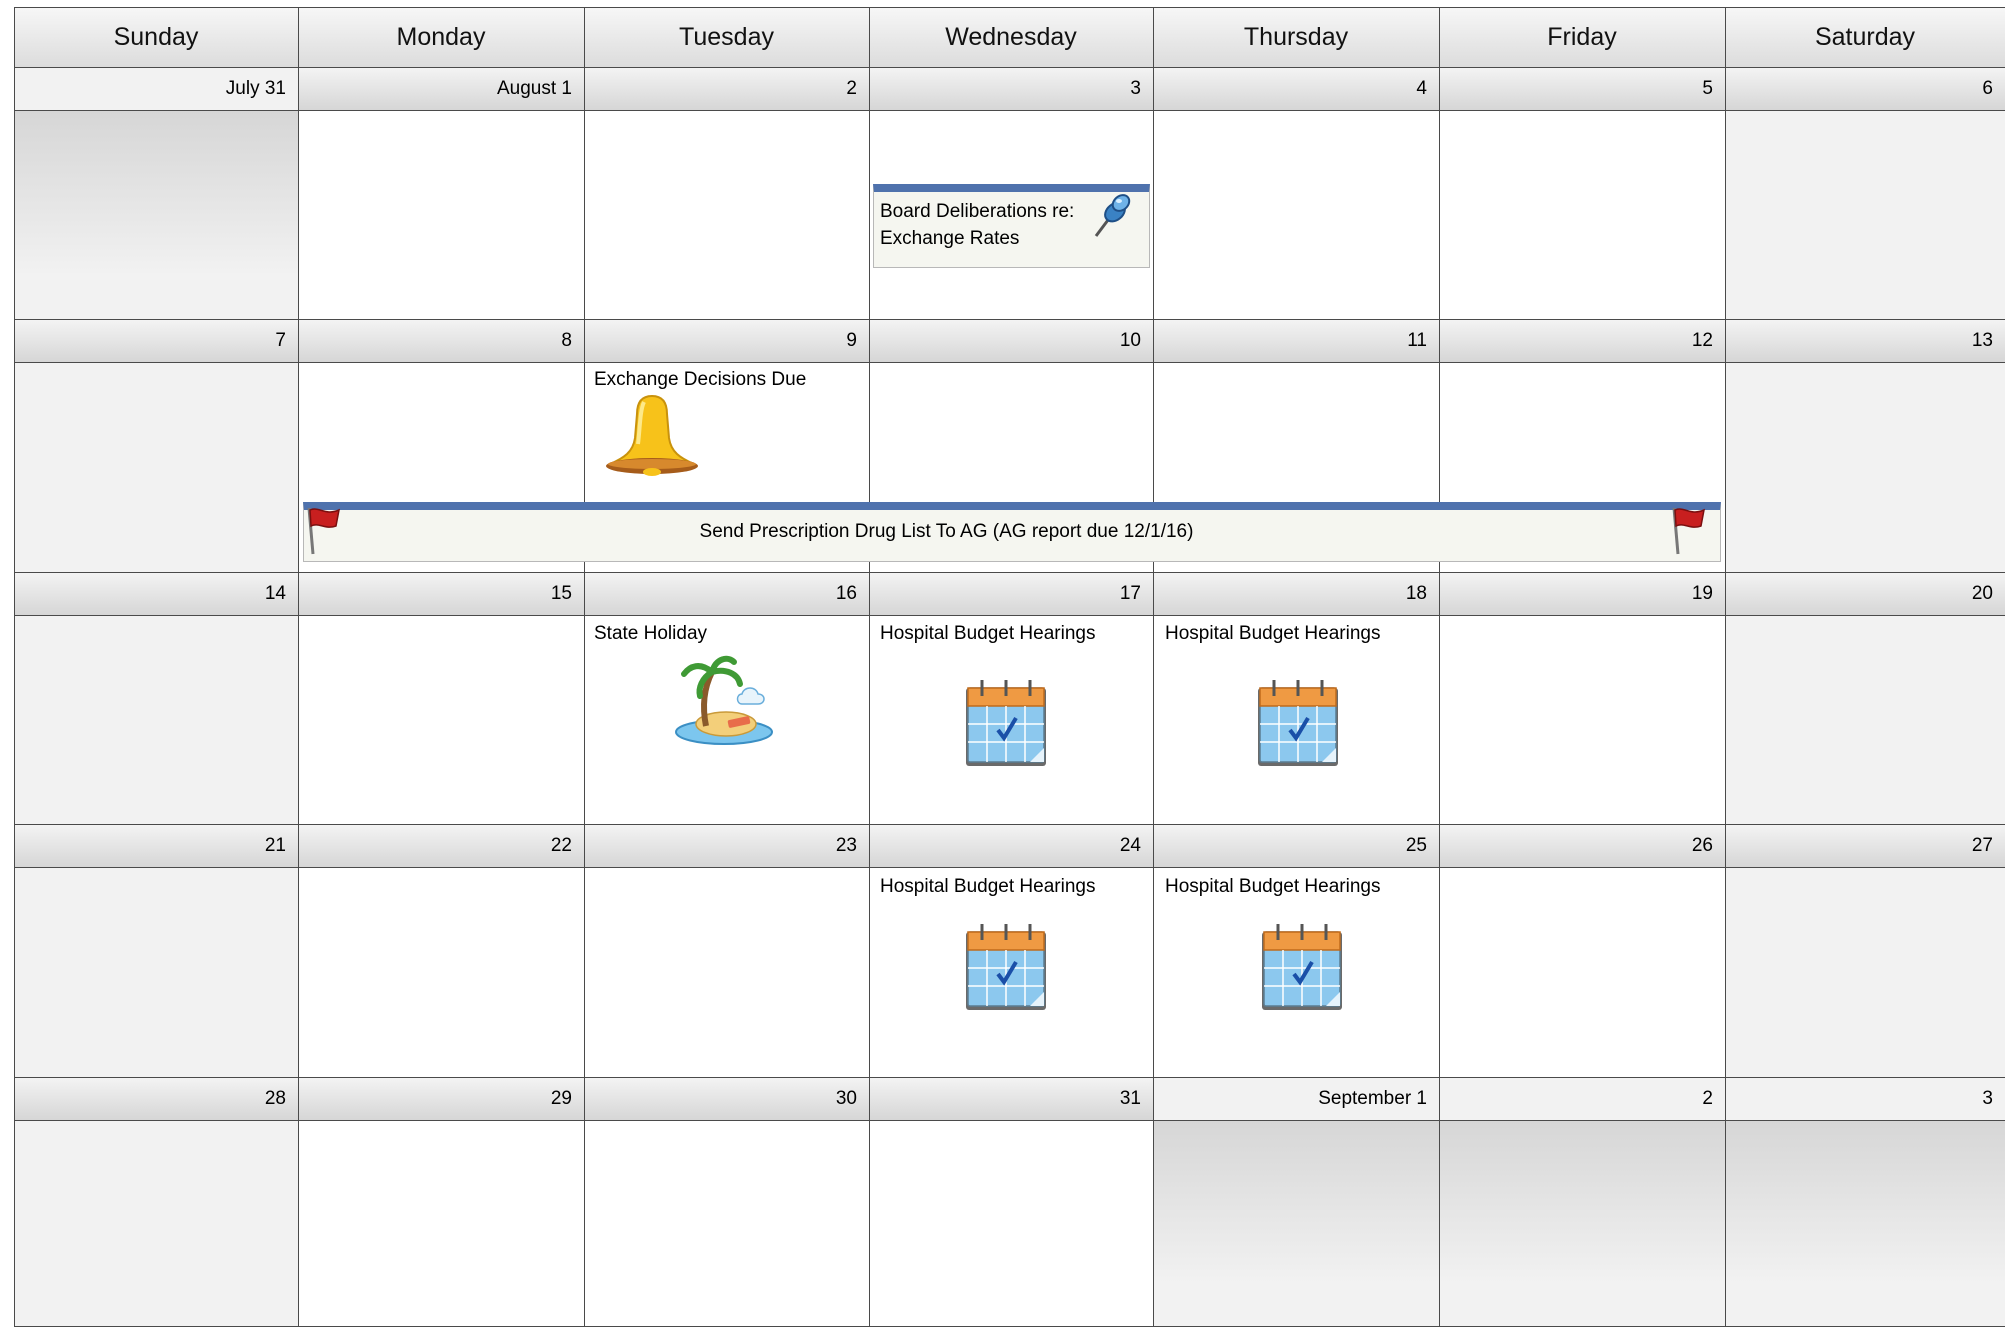 The height and width of the screenshot is (1327, 2005). Describe the element at coordinates (846, 1098) in the screenshot. I see `day-number: 30` at that location.